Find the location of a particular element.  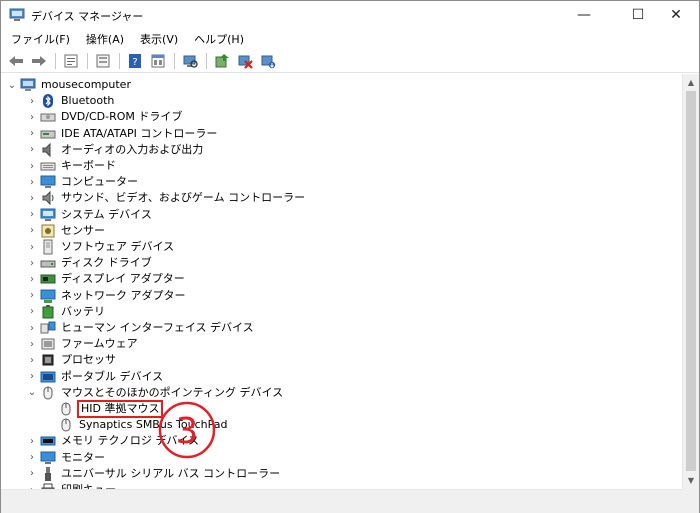

toolbar-separator is located at coordinates (174, 60).